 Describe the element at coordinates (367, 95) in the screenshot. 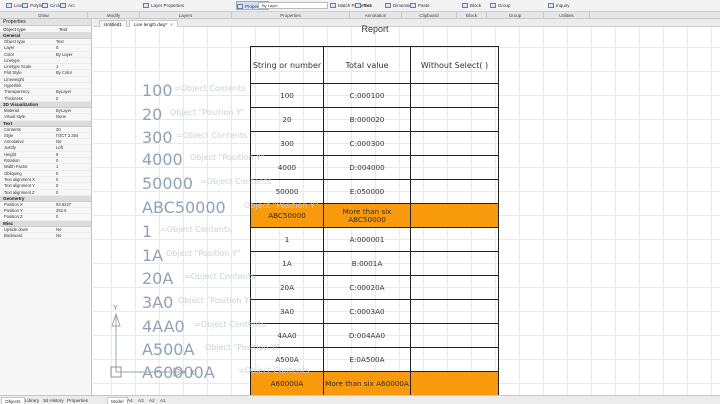

I see `cell-total-value: C:000100` at that location.